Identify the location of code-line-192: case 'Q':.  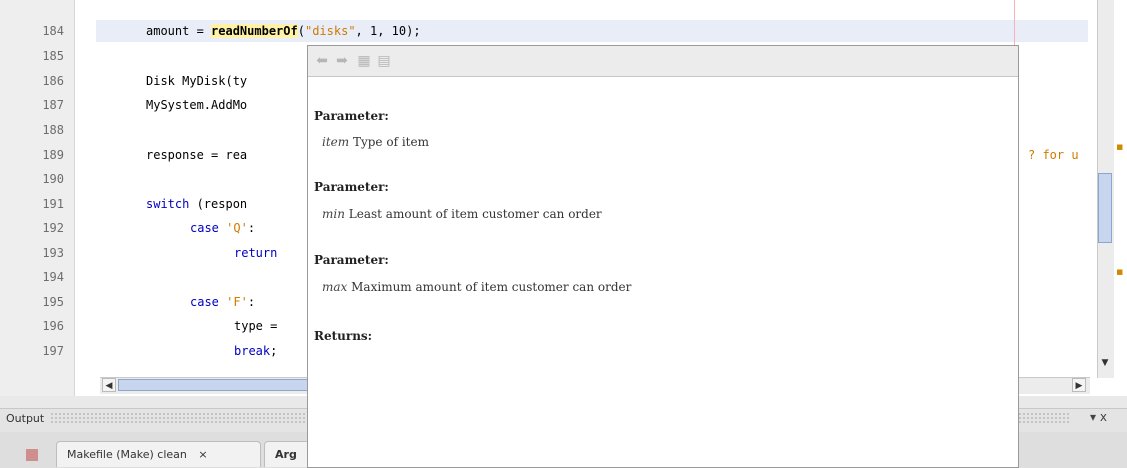
(222, 228).